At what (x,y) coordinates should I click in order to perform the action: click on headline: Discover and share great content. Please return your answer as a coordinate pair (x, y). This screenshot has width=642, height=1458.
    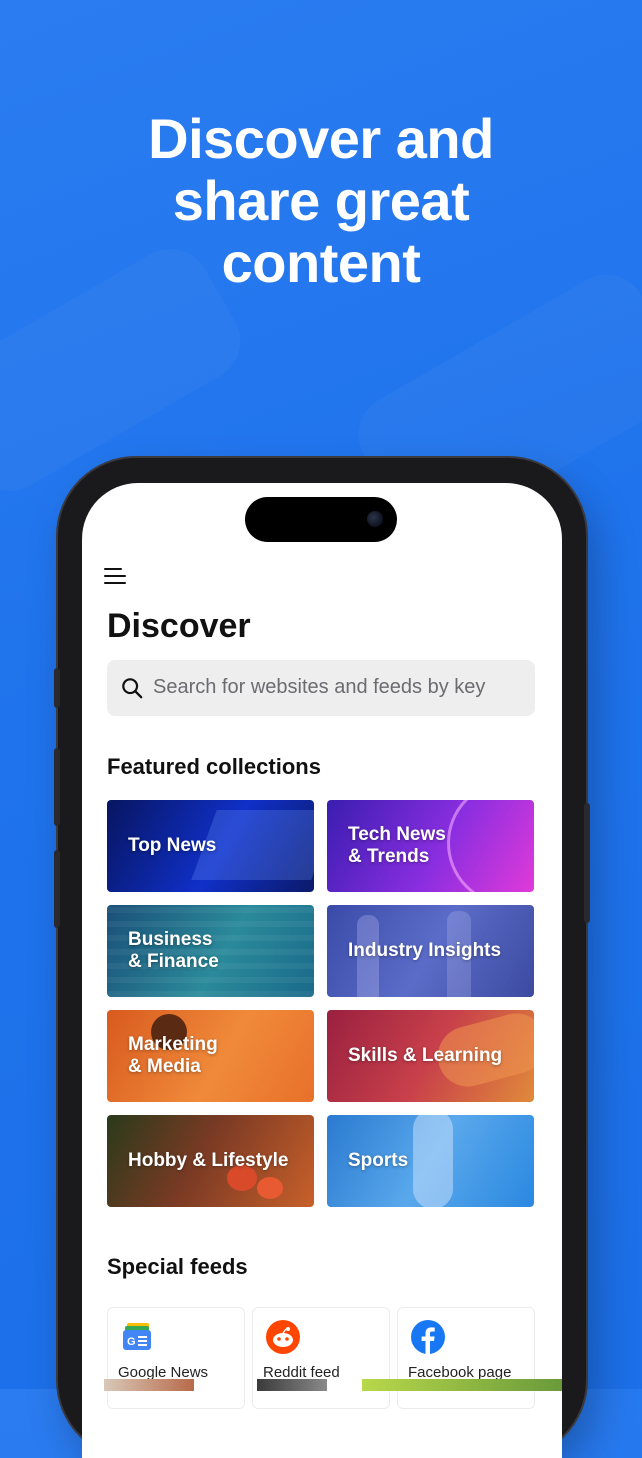
    Looking at the image, I should click on (321, 201).